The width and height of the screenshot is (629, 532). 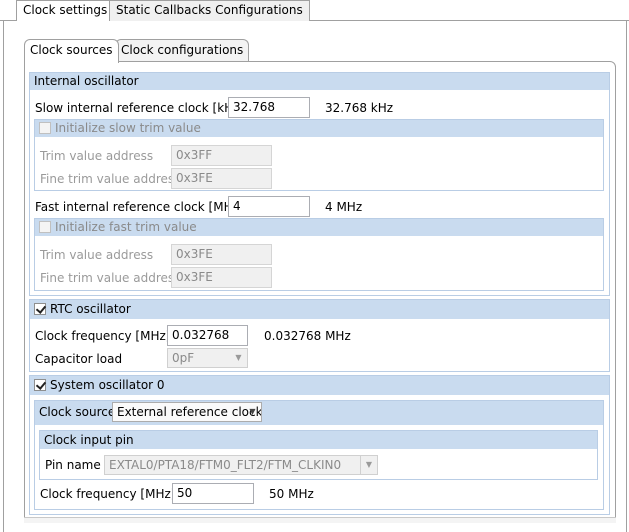 What do you see at coordinates (73, 465) in the screenshot?
I see `pin-name-label: Pin name` at bounding box center [73, 465].